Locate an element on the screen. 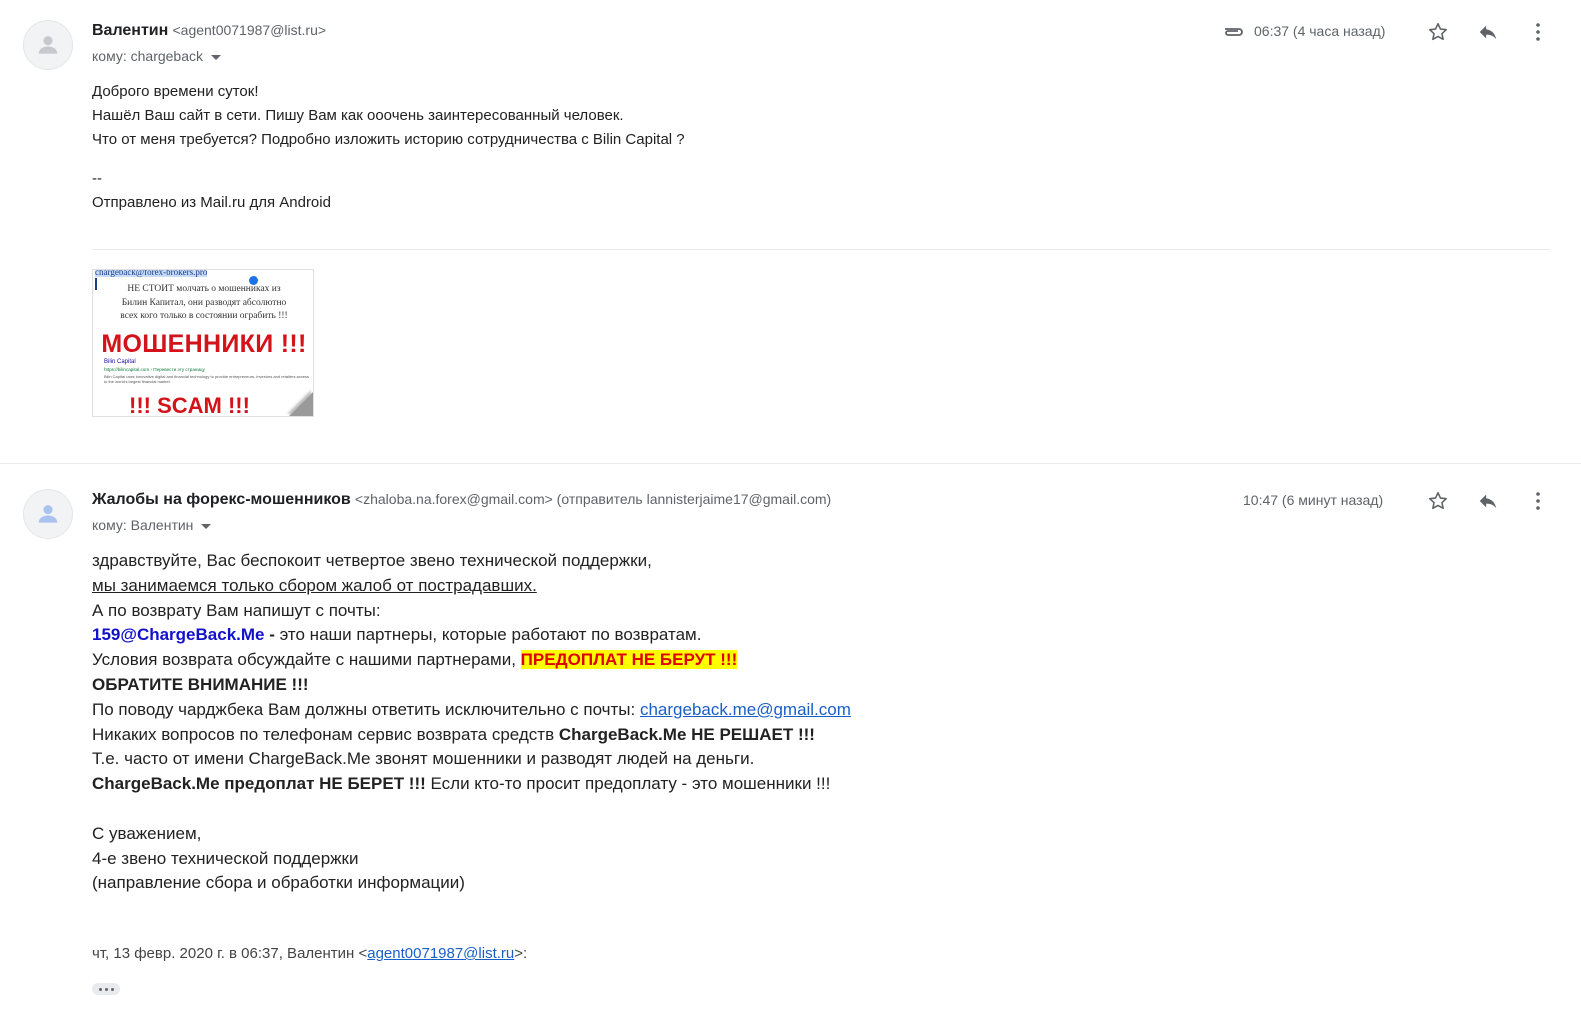  message-divider is located at coordinates (790, 463).